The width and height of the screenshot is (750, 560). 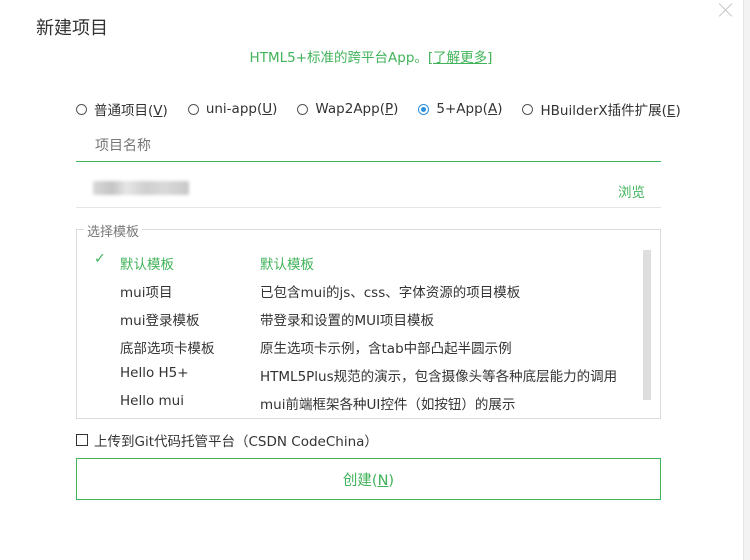 I want to click on project-path-value-redacted, so click(x=141, y=188).